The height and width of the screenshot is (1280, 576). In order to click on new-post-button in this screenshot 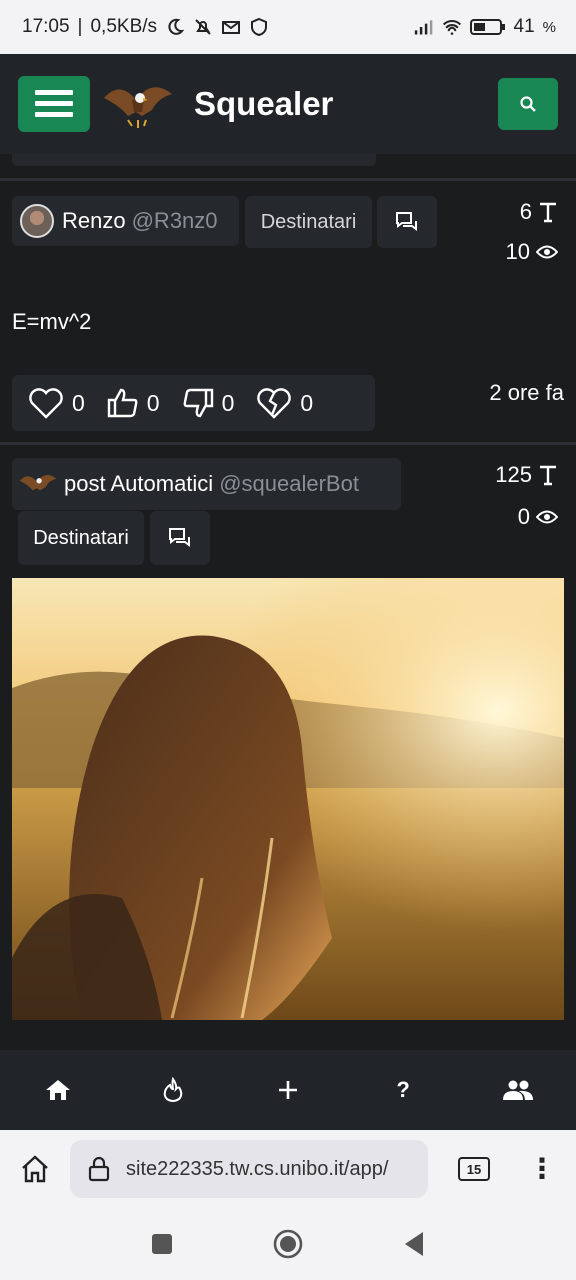, I will do `click(288, 1090)`.